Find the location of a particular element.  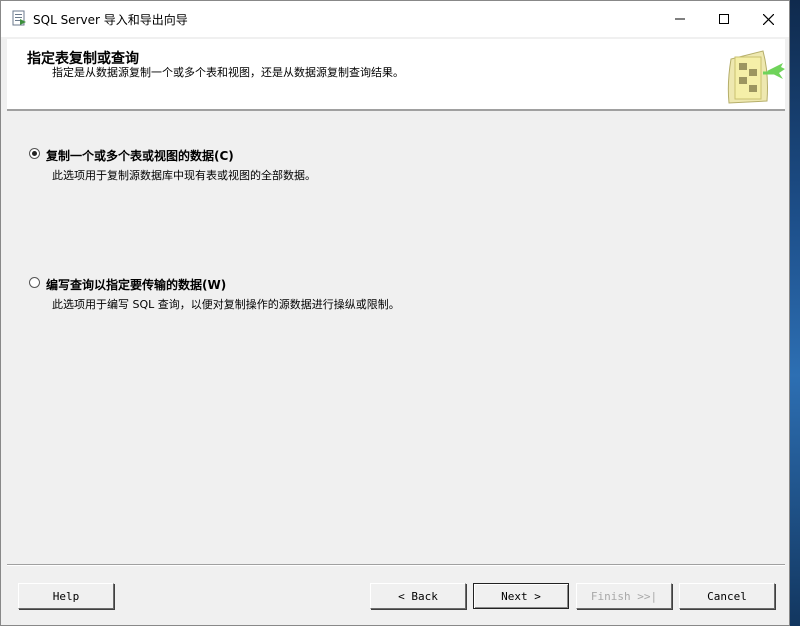

copy-tables-radio is located at coordinates (34, 153).